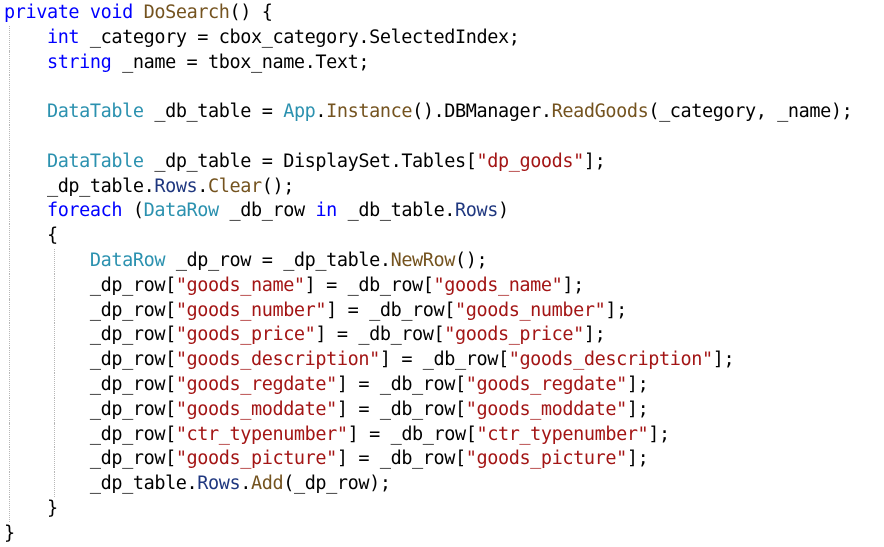 The image size is (884, 547). What do you see at coordinates (337, 484) in the screenshot?
I see `code-text: (_dp_row);` at bounding box center [337, 484].